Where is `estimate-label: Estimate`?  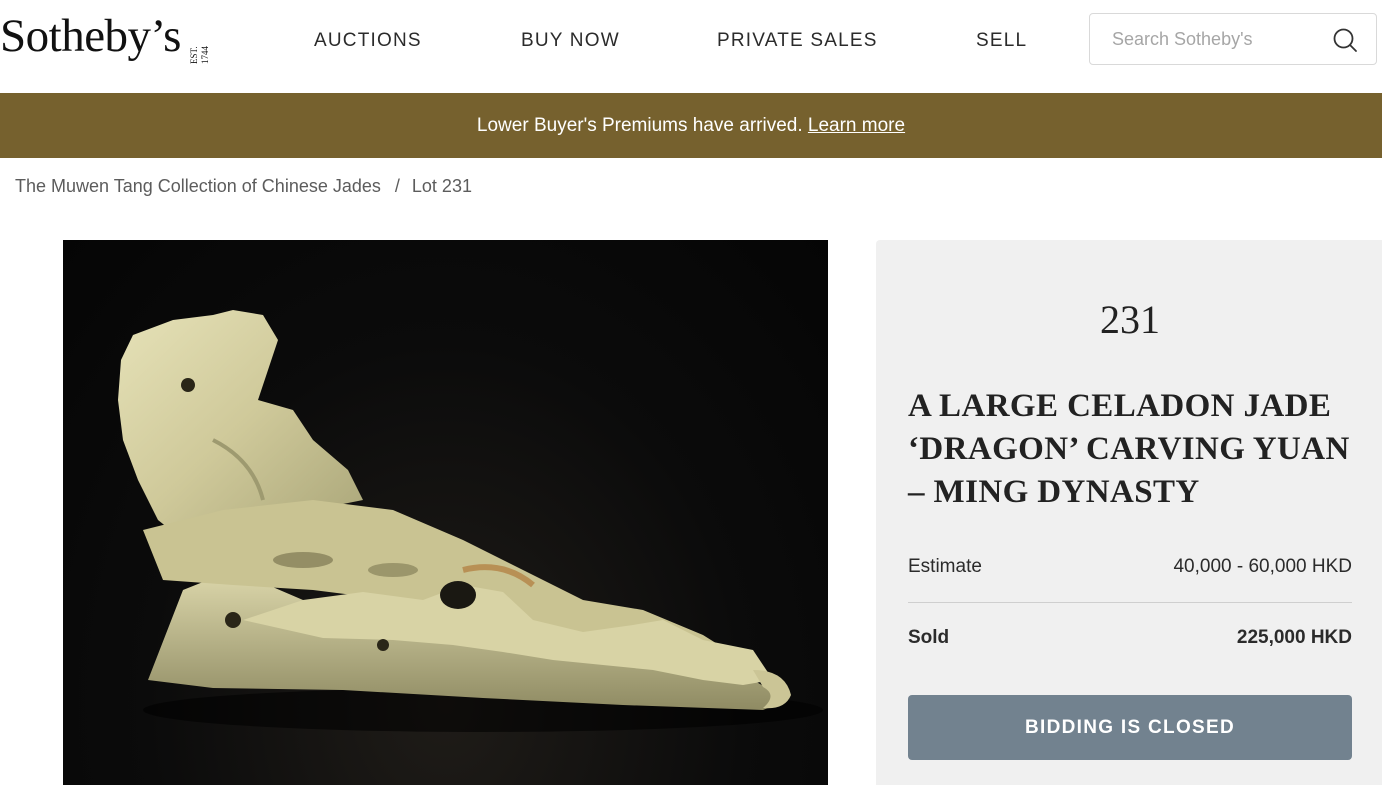
estimate-label: Estimate is located at coordinates (945, 566).